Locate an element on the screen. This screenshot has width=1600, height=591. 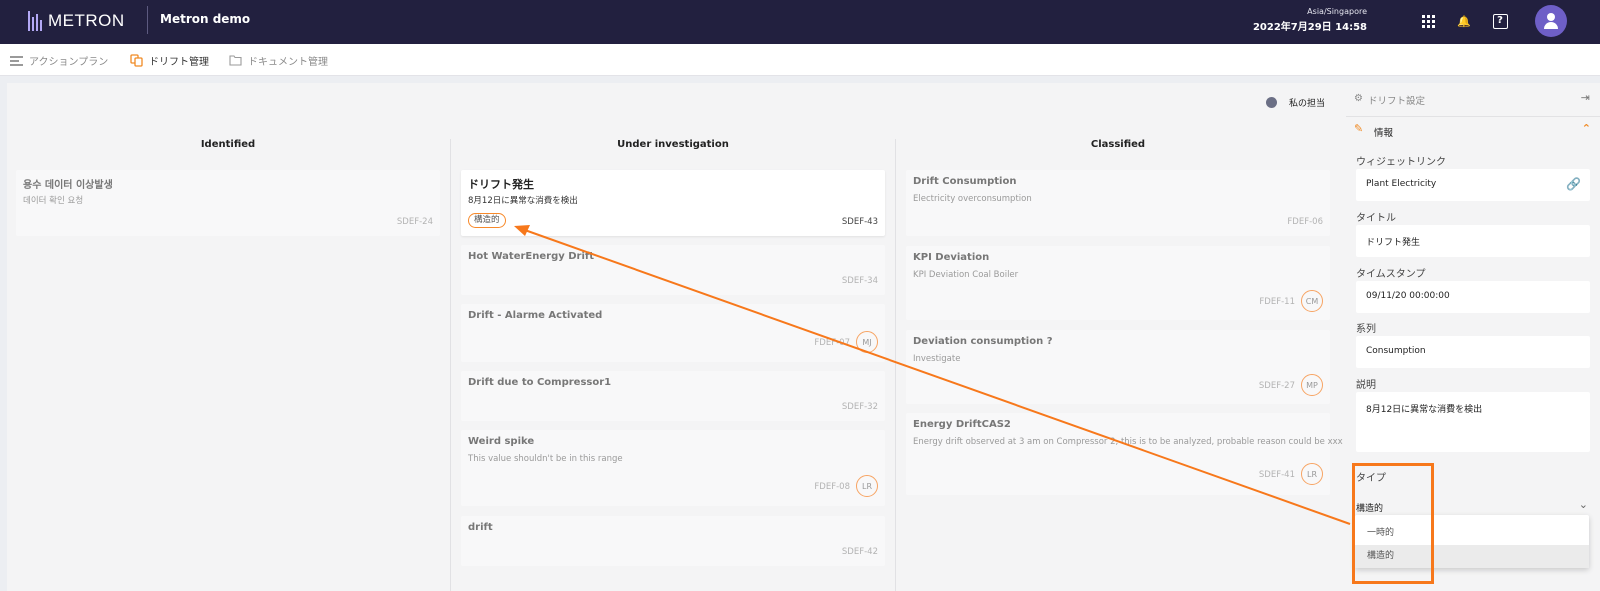
title-label: タイトル is located at coordinates (1376, 218).